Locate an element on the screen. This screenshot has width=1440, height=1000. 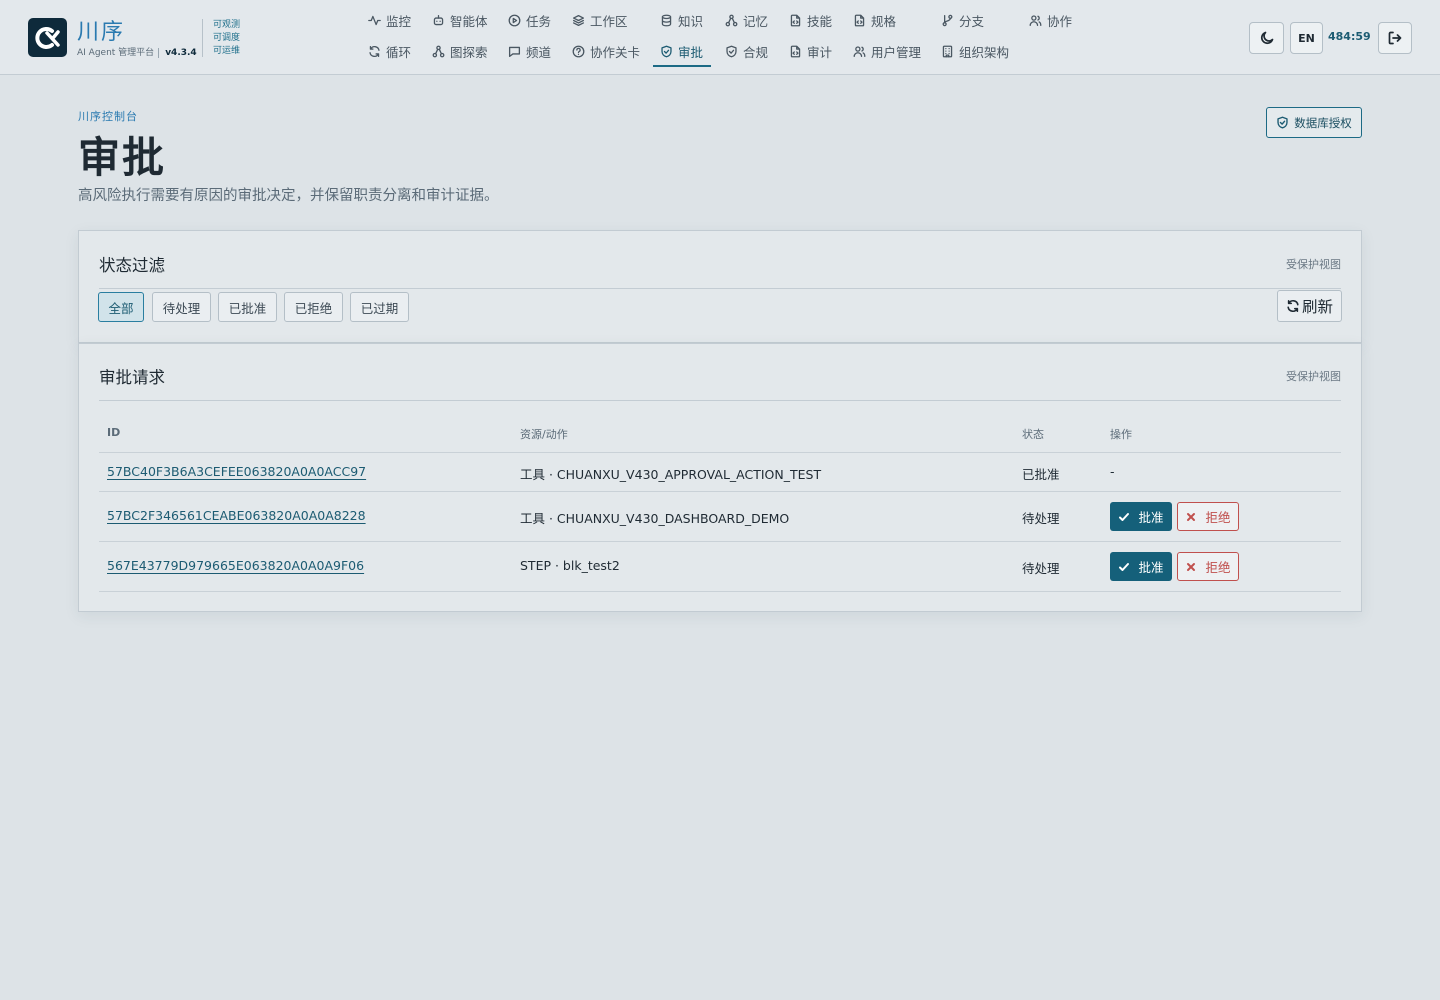
session-timer: 484:59 is located at coordinates (1349, 36).